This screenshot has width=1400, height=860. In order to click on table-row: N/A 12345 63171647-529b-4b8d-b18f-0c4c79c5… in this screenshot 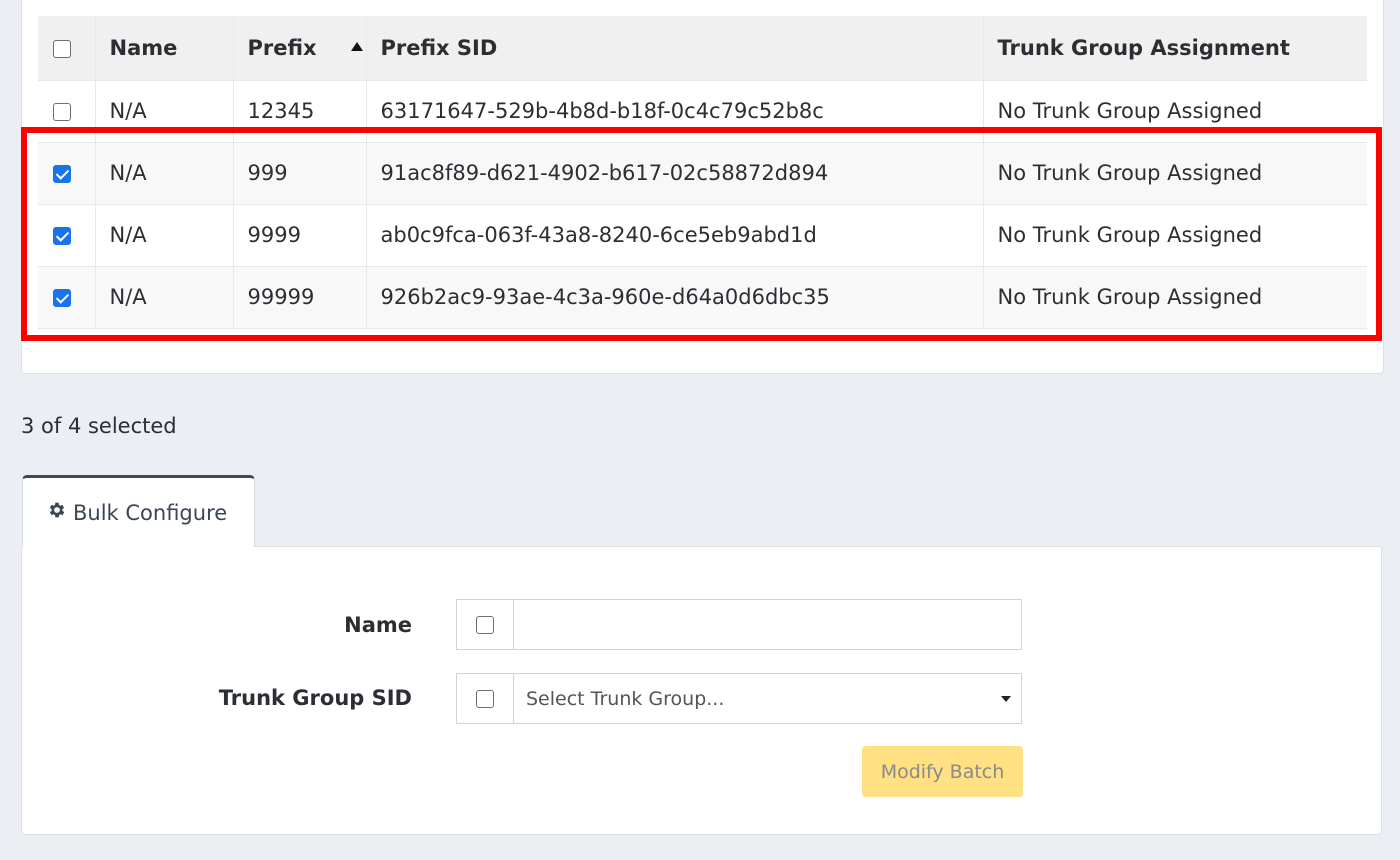, I will do `click(702, 111)`.